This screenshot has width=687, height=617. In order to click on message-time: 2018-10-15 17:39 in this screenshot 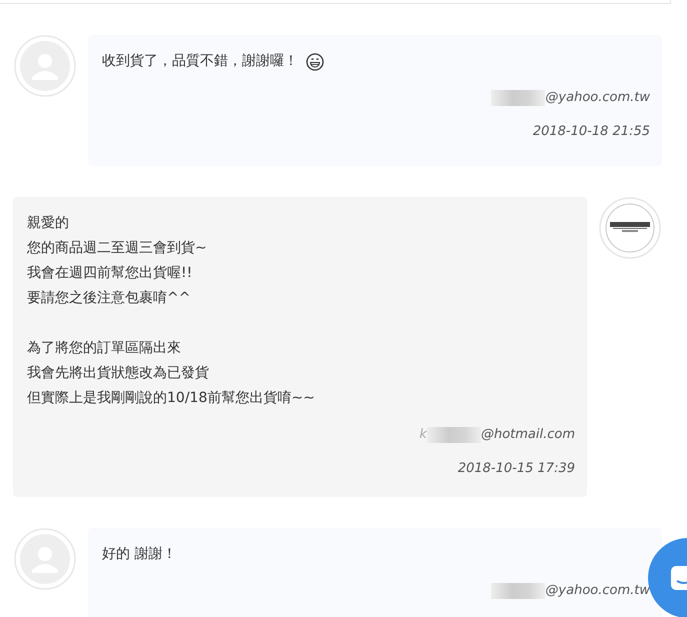, I will do `click(515, 469)`.